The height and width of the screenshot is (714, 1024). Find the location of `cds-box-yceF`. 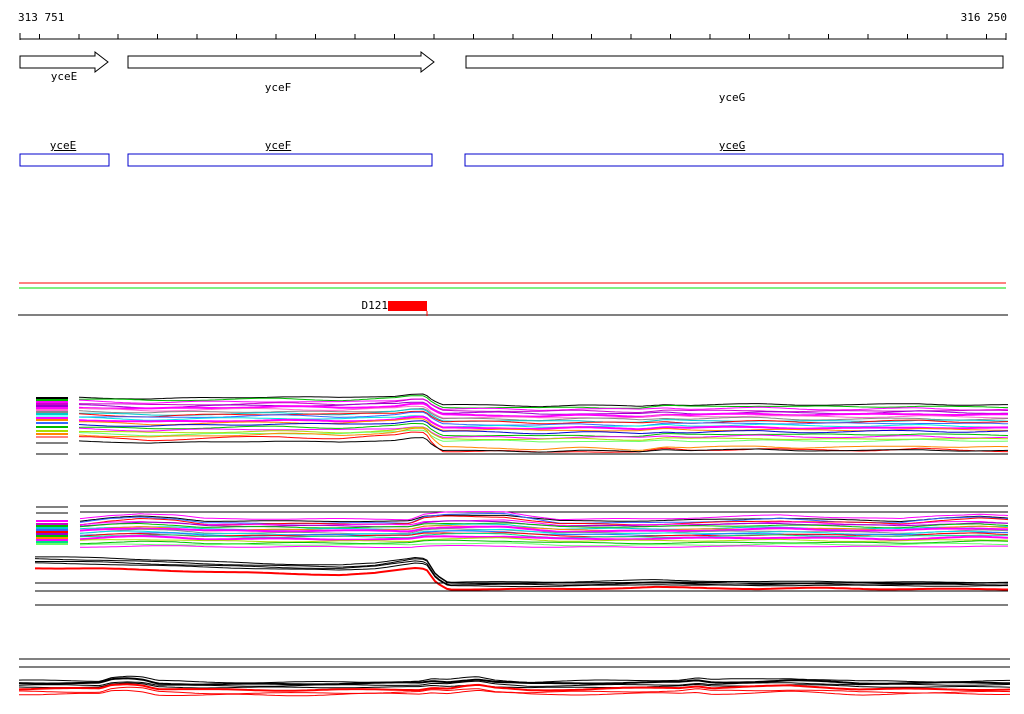

cds-box-yceF is located at coordinates (280, 160).